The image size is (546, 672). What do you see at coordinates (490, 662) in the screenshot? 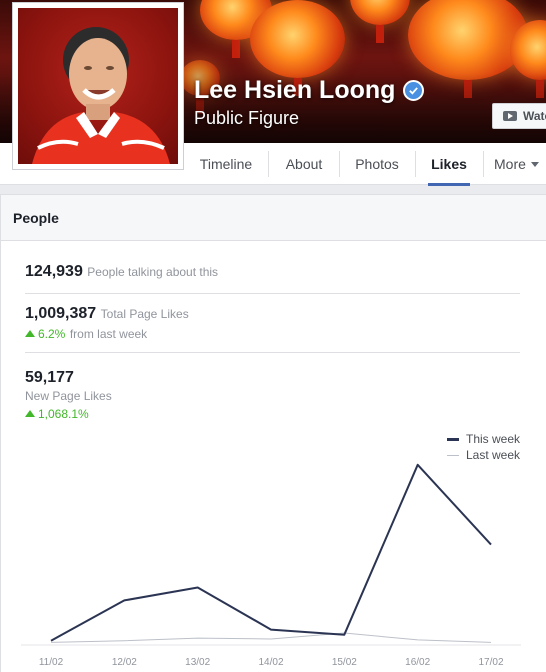
I see `x-tick-label: 17/02` at bounding box center [490, 662].